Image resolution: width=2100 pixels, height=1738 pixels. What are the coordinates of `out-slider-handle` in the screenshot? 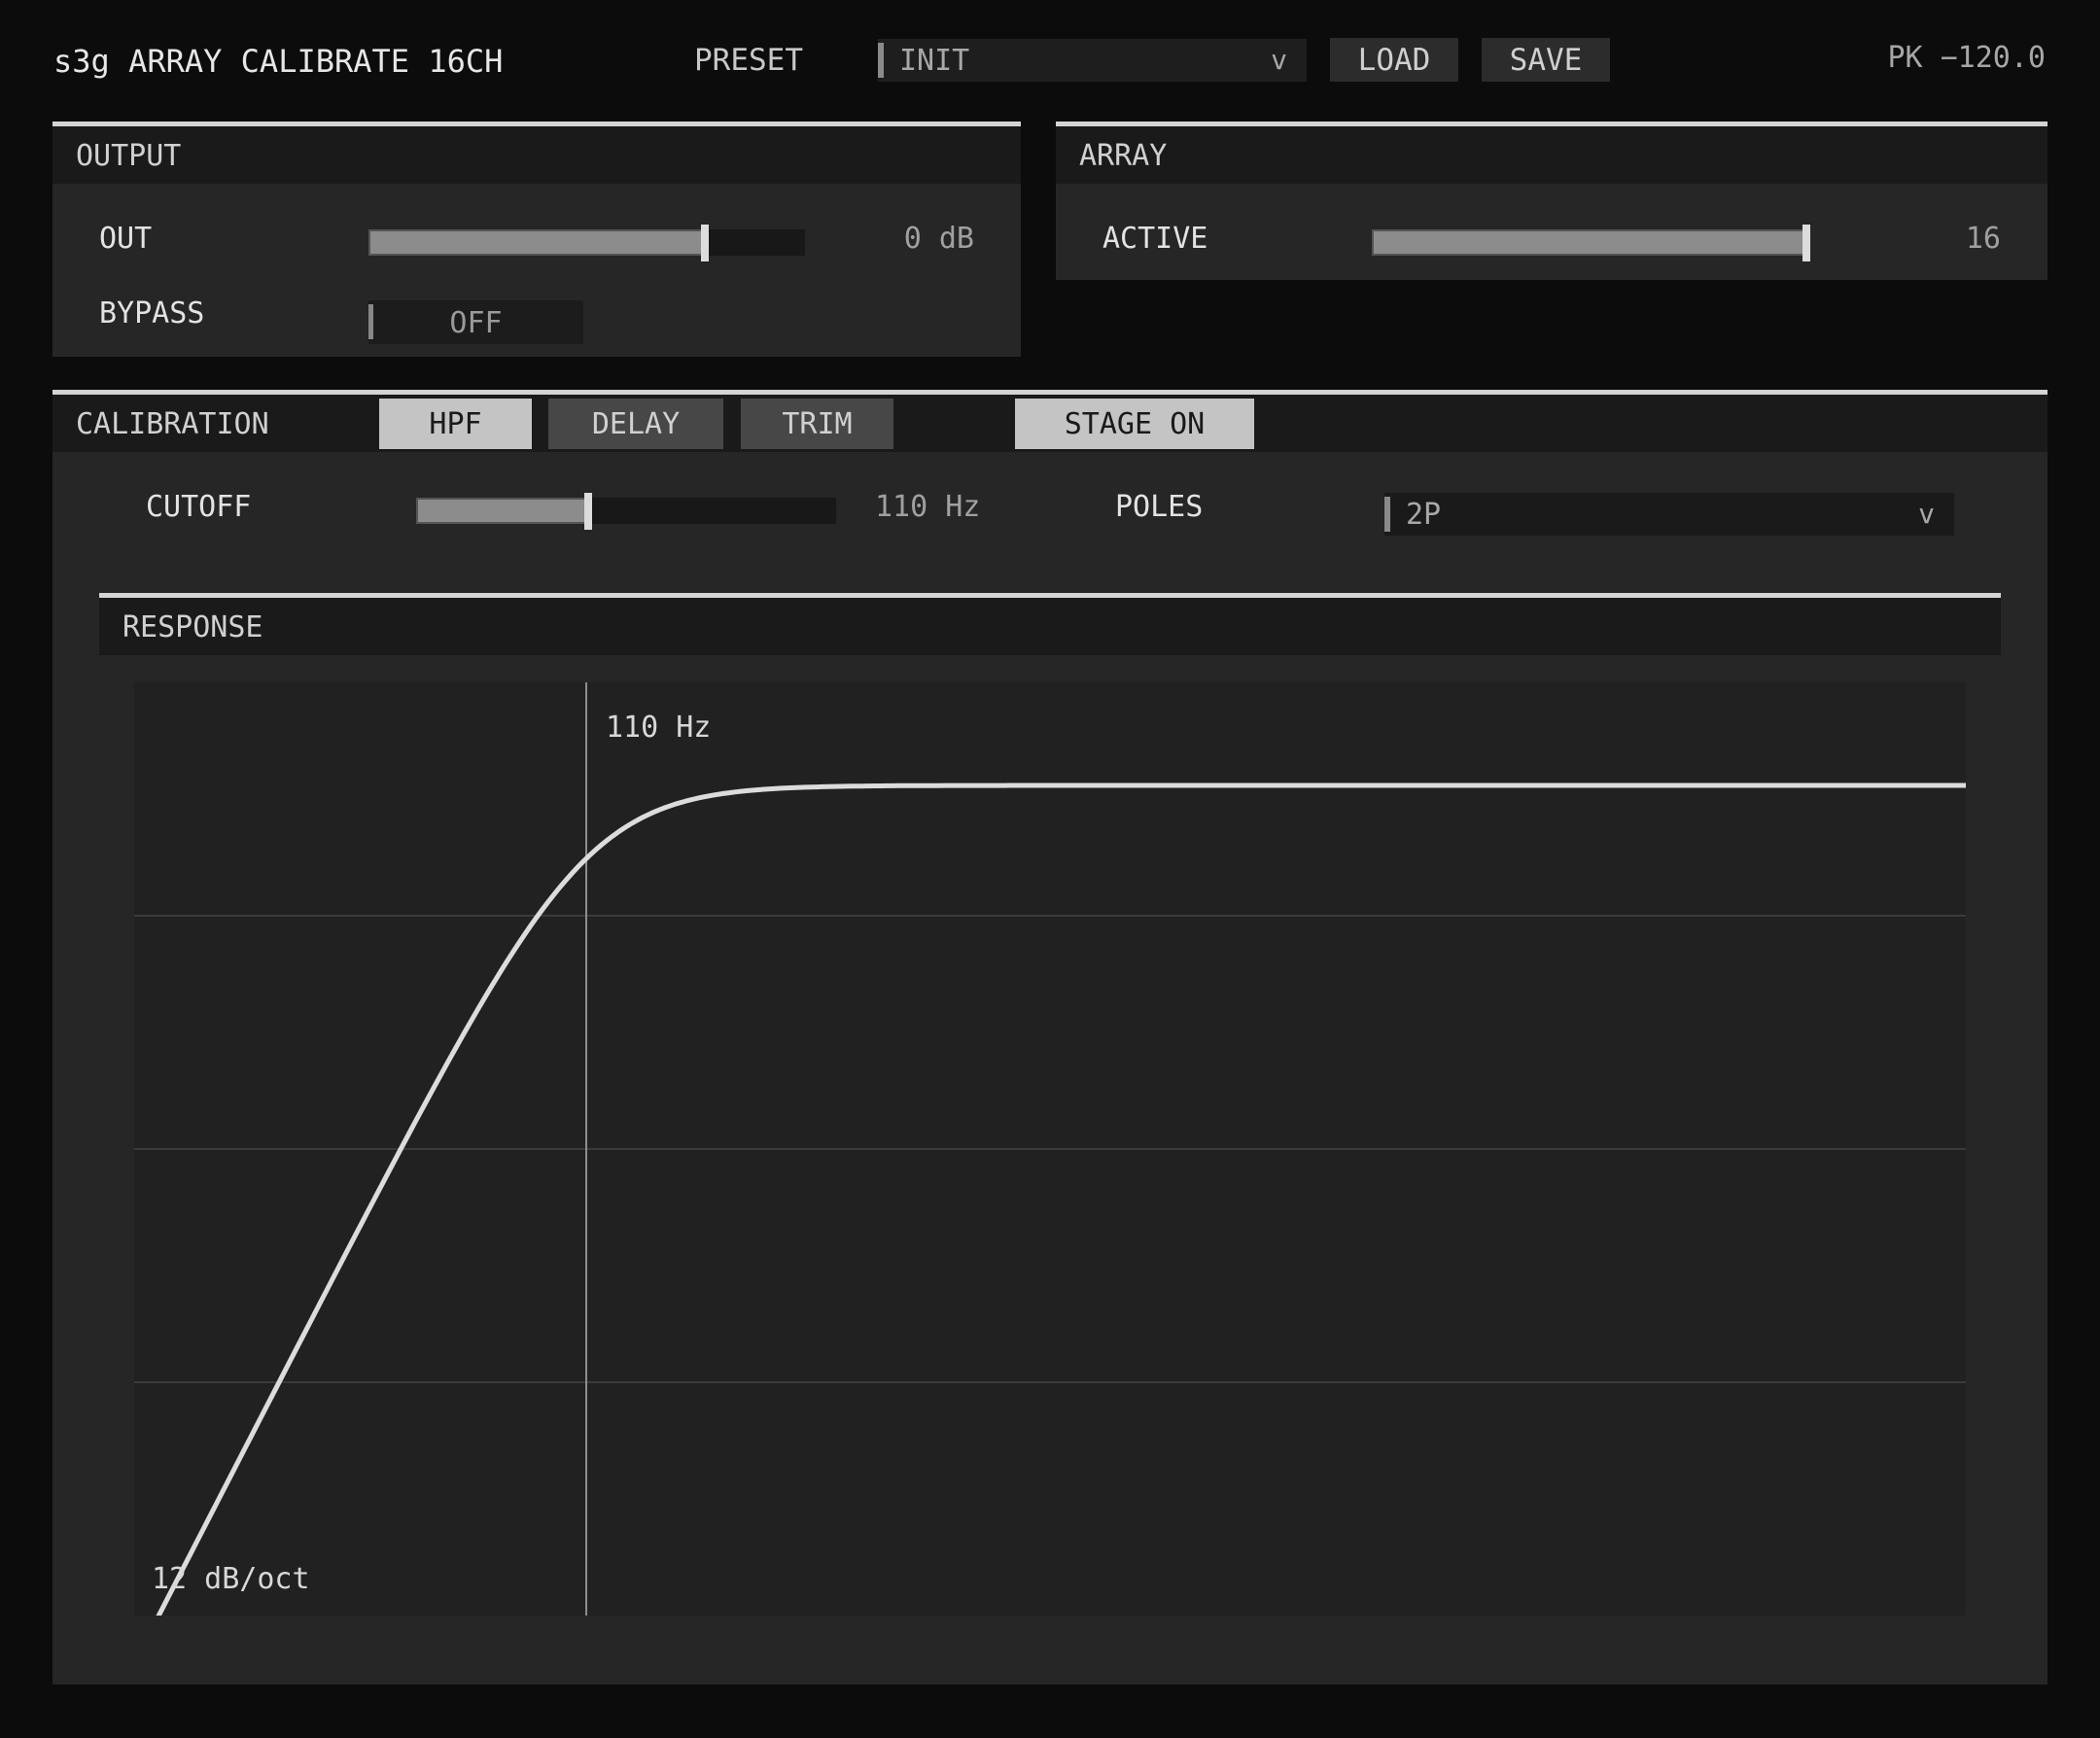 It's located at (705, 243).